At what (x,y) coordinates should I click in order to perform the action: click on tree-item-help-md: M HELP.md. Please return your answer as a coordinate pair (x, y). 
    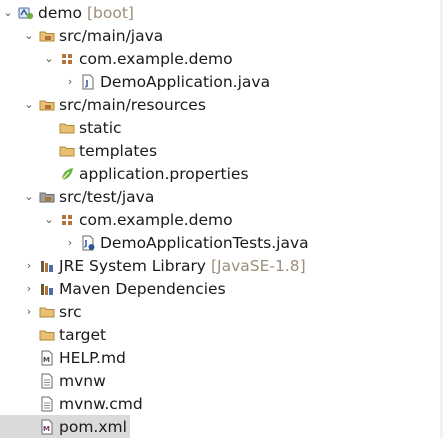
    Looking at the image, I should click on (215, 357).